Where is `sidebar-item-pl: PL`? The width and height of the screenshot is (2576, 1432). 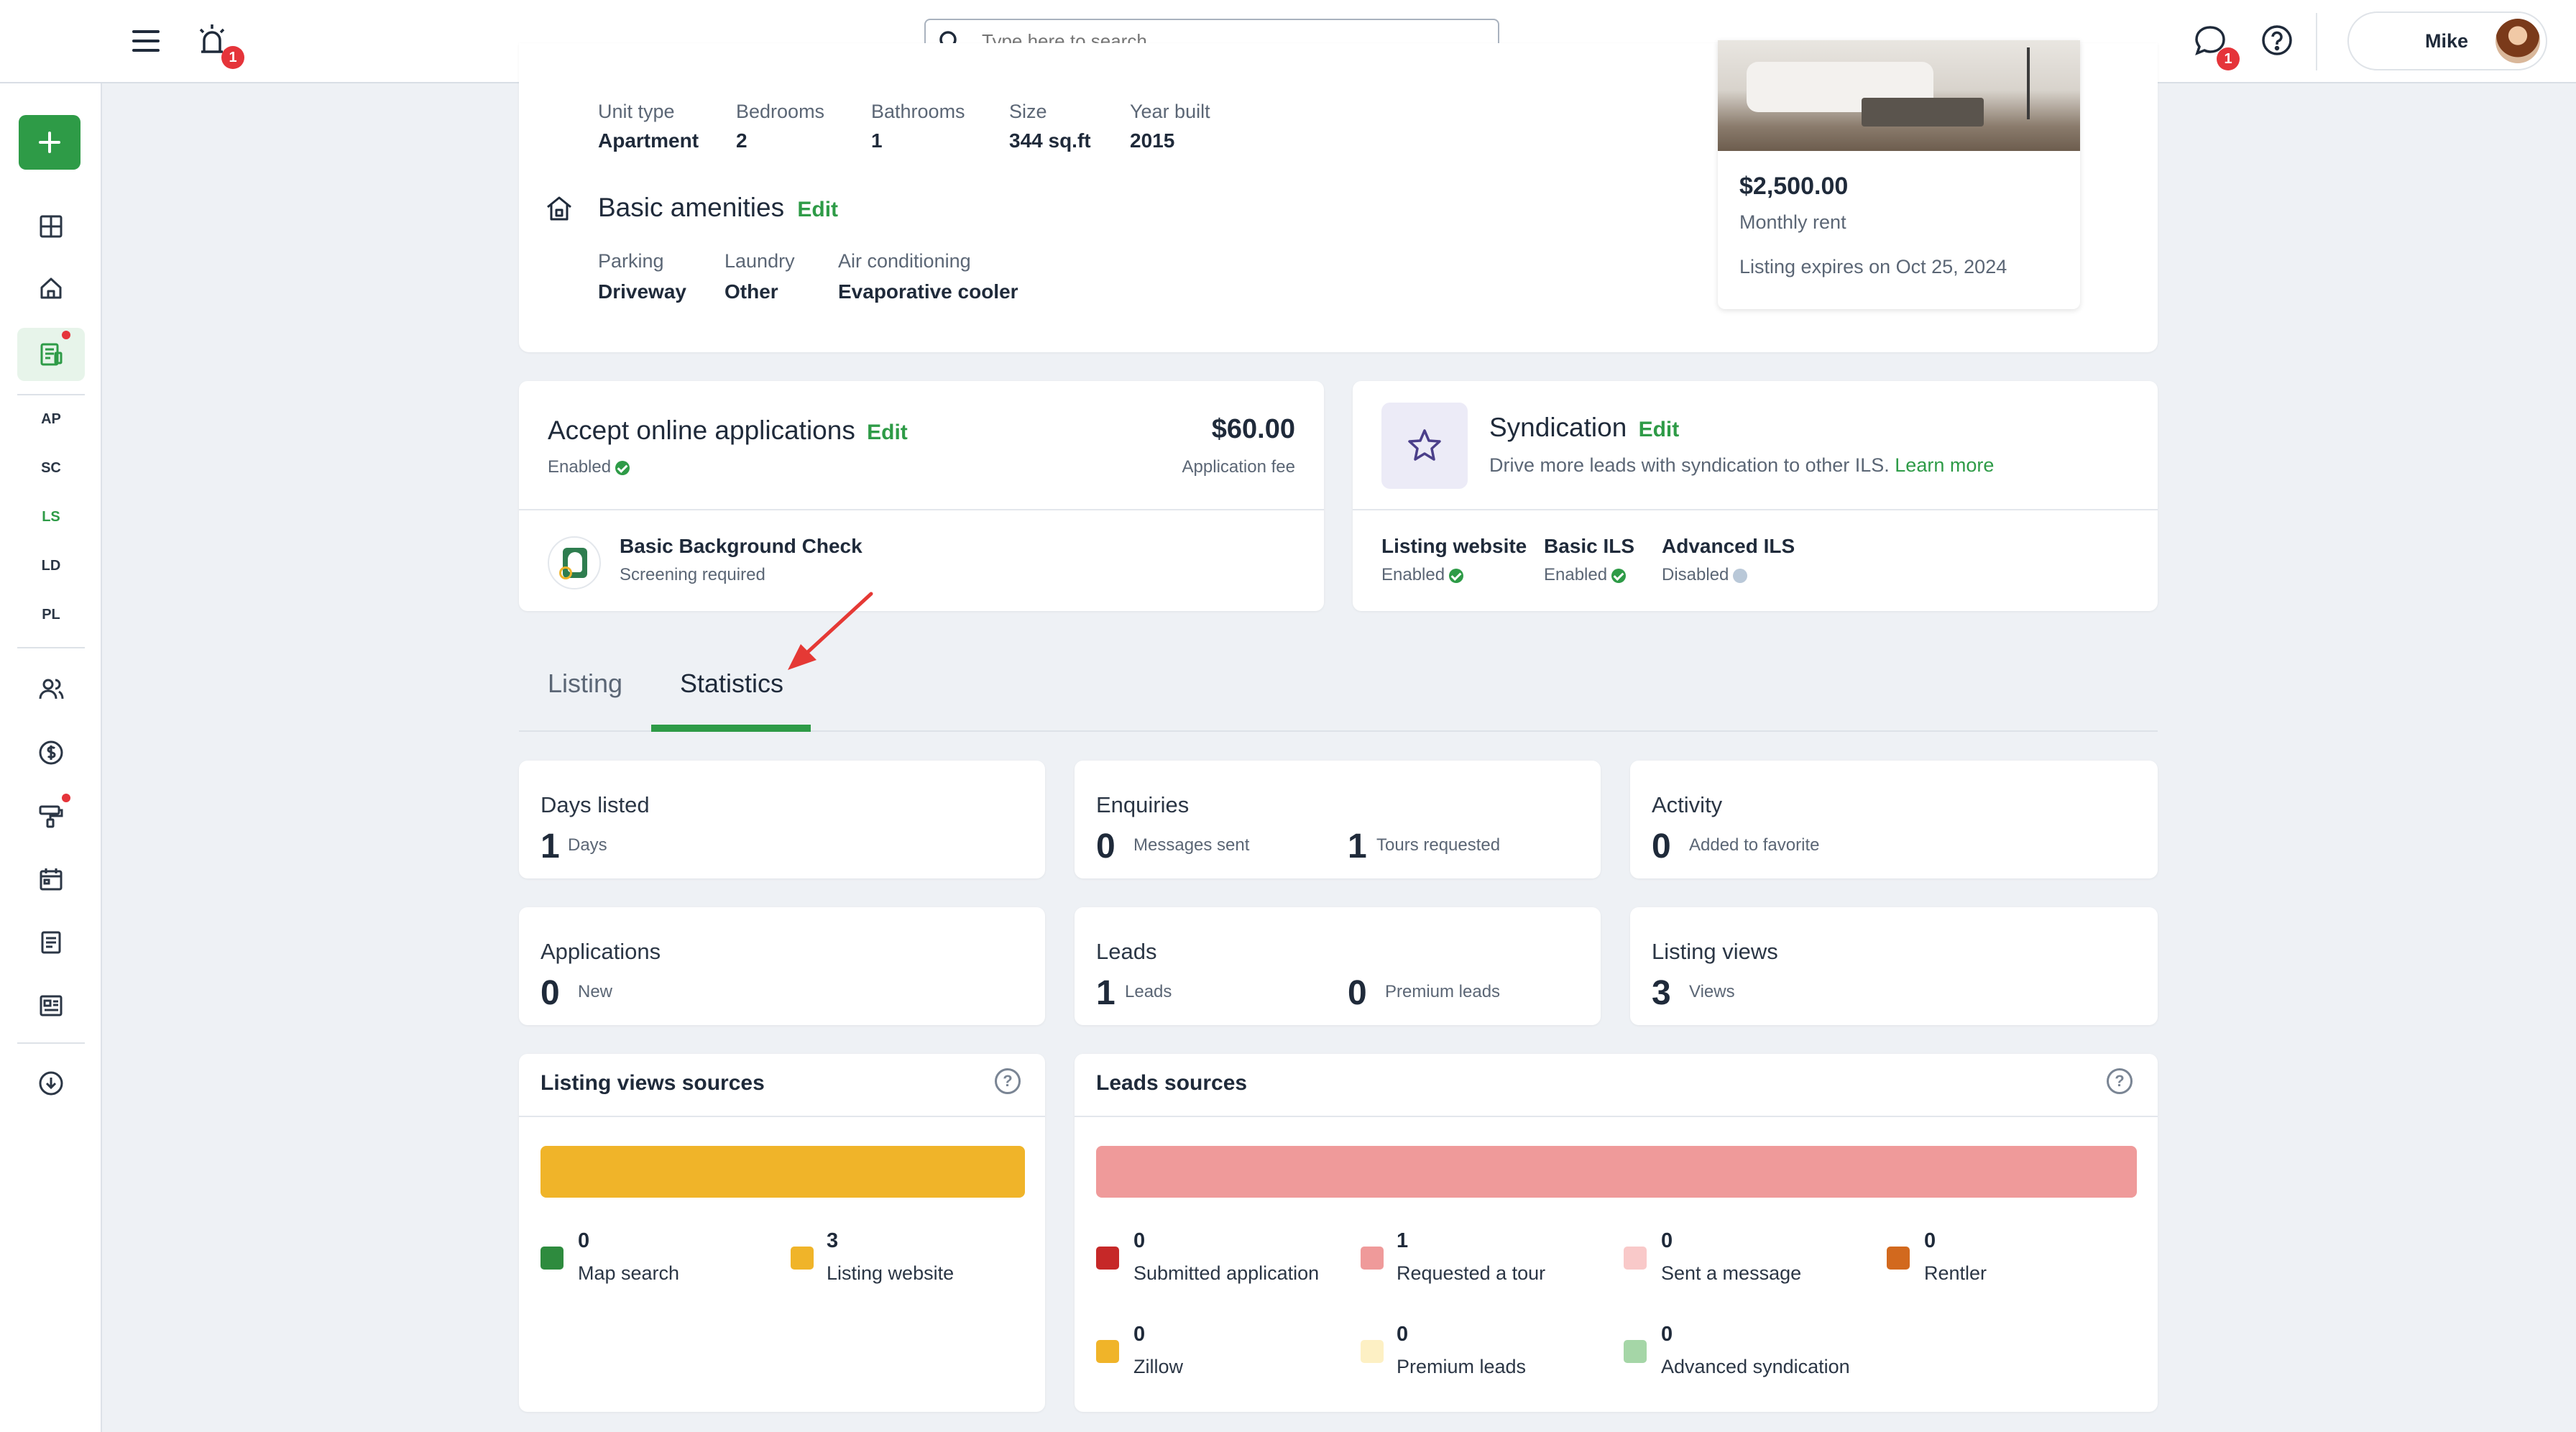
sidebar-item-pl: PL is located at coordinates (51, 615).